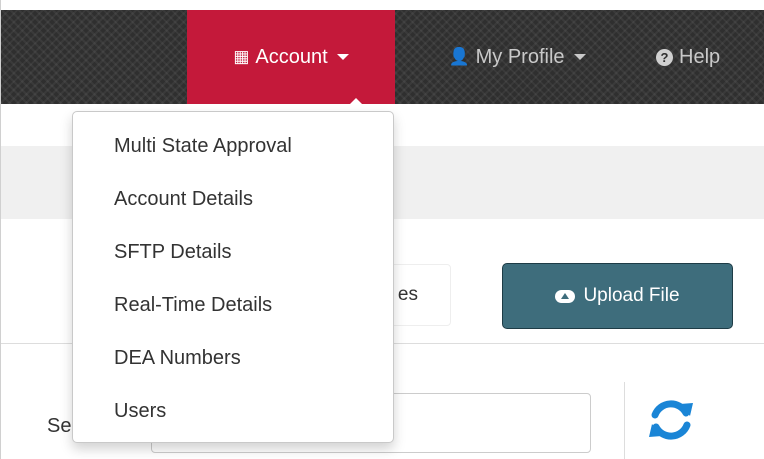 Image resolution: width=764 pixels, height=459 pixels. I want to click on nav-help-link: ? Help, so click(706, 57).